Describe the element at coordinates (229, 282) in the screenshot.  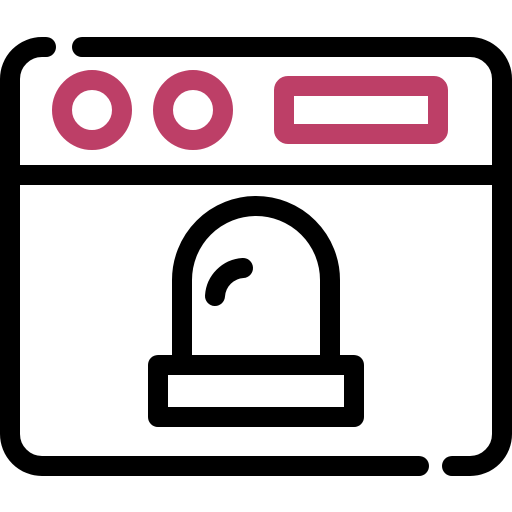
I see `alarm-siren-highlight` at that location.